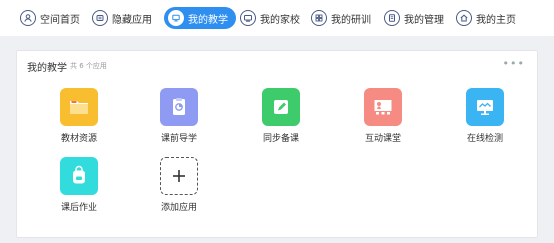 The height and width of the screenshot is (243, 554). What do you see at coordinates (424, 20) in the screenshot?
I see `nav-item-label: 我的管理` at bounding box center [424, 20].